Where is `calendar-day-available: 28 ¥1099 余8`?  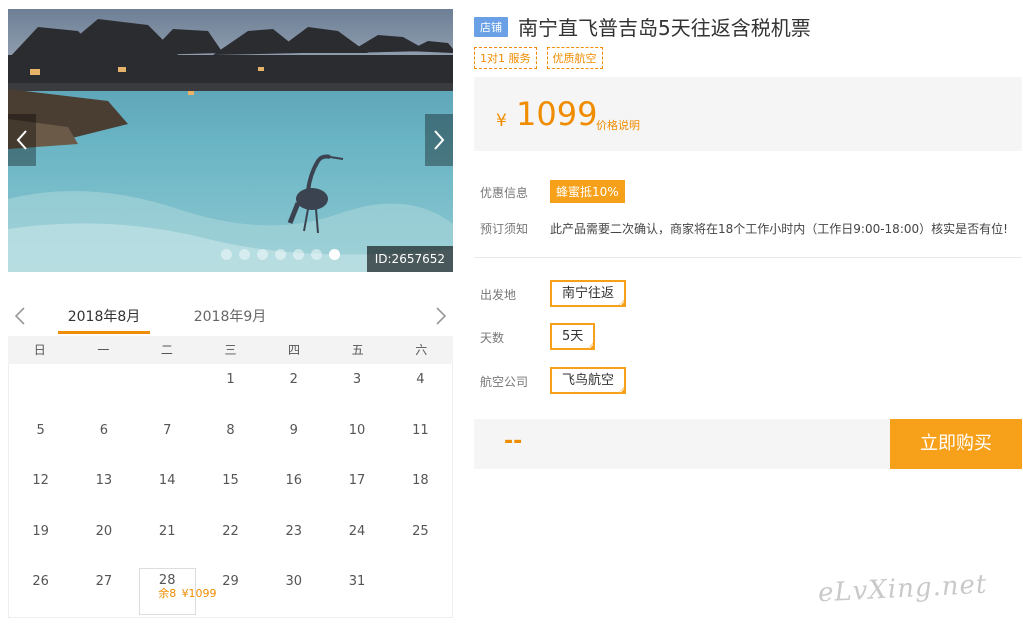
calendar-day-available: 28 ¥1099 余8 is located at coordinates (177, 591).